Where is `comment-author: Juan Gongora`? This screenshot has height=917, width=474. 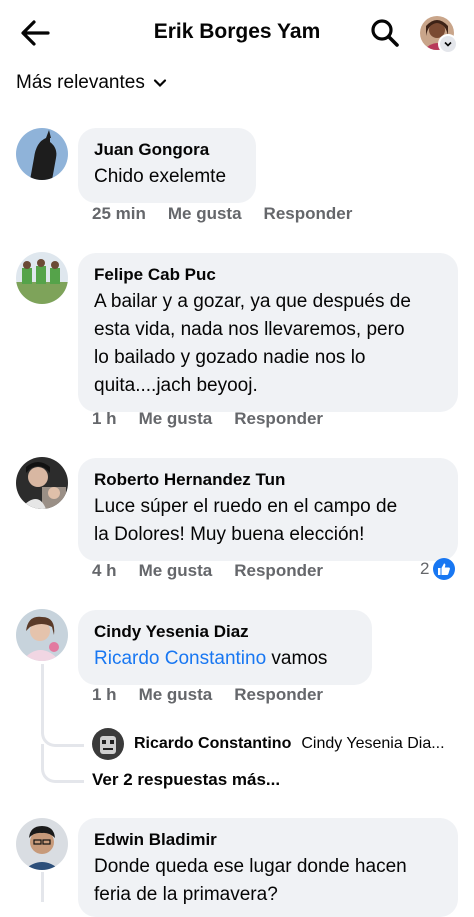
comment-author: Juan Gongora is located at coordinates (167, 150).